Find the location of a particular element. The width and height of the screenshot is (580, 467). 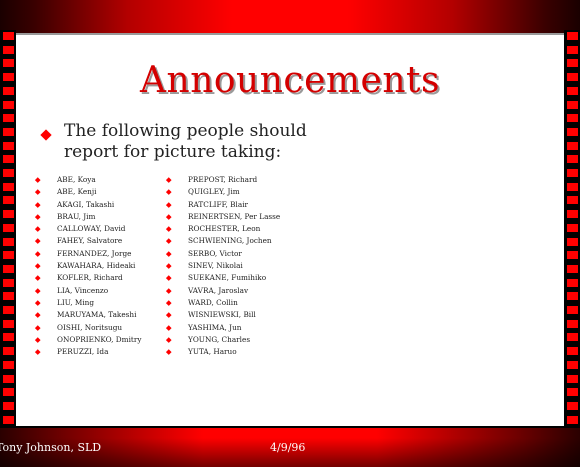

person-name: FAHEY, Salvatore is located at coordinates (90, 241).